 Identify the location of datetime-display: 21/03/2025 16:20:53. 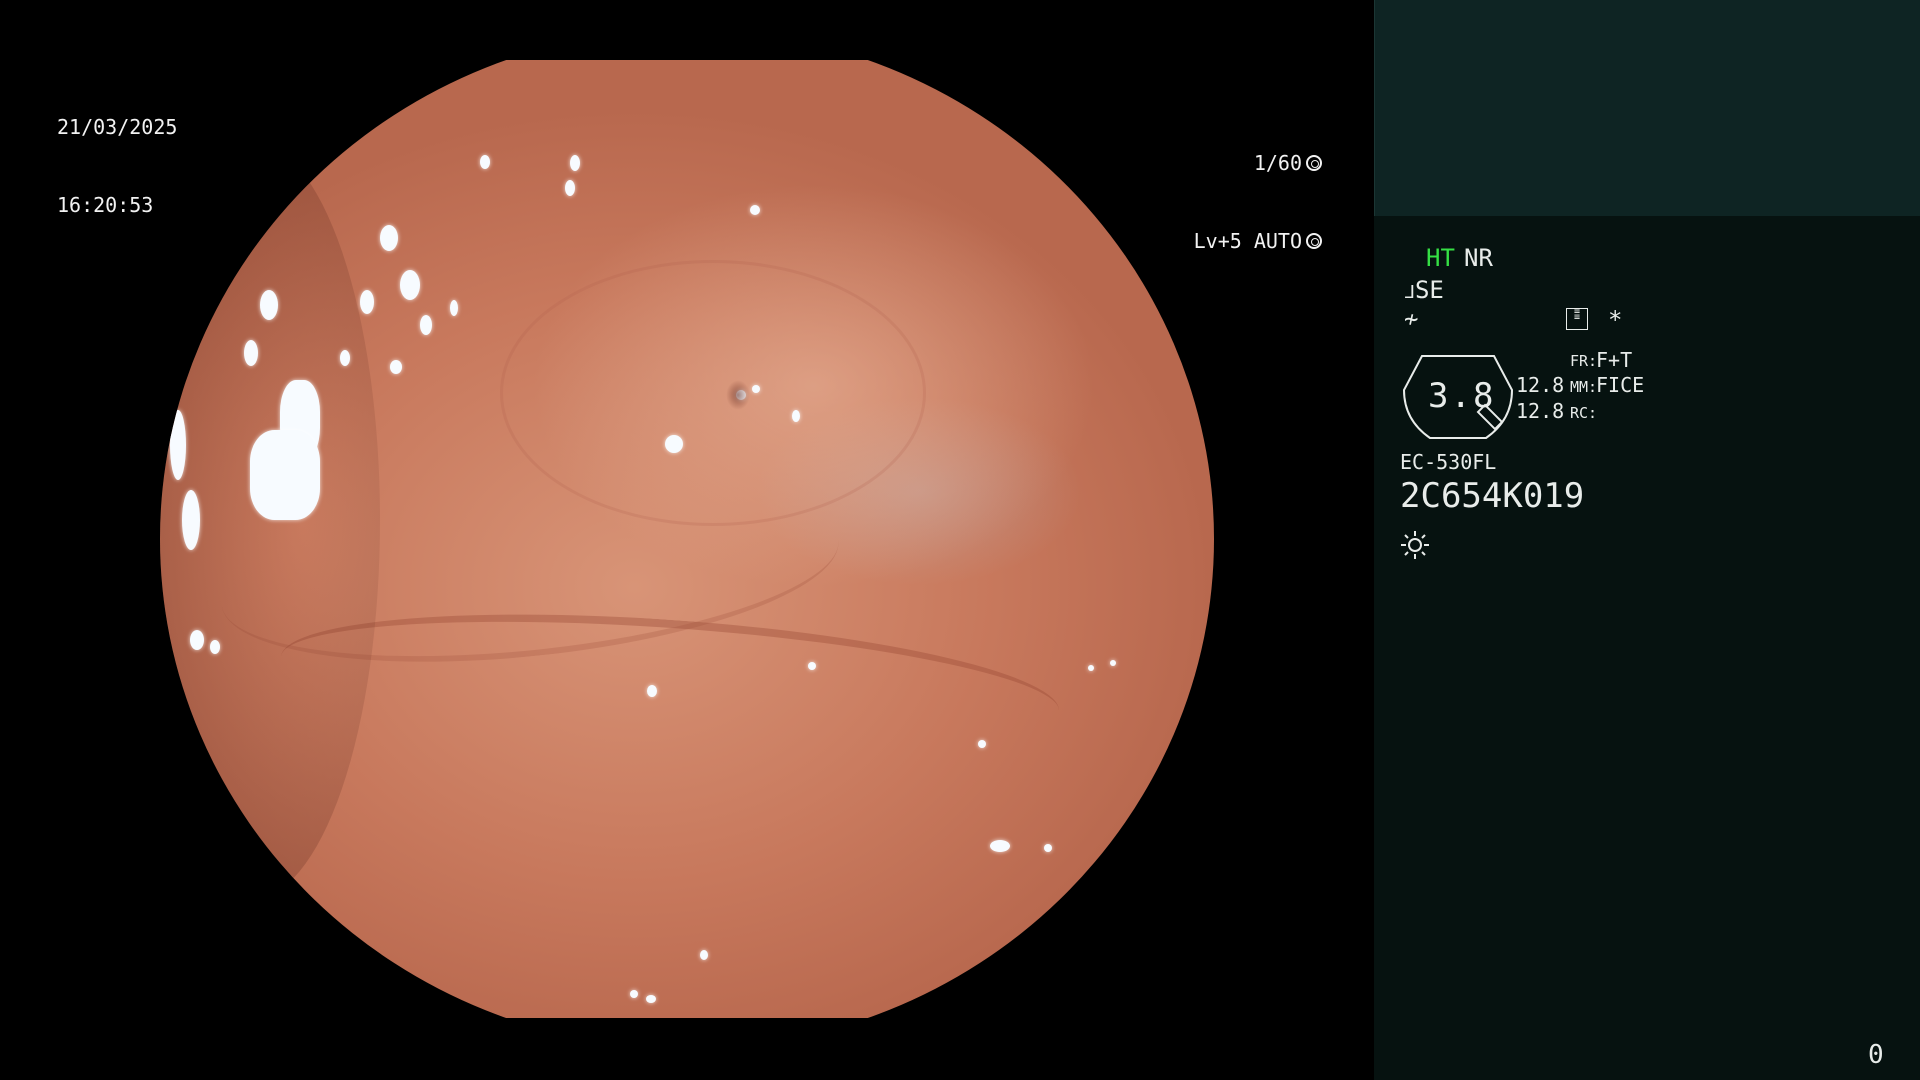
(117, 166).